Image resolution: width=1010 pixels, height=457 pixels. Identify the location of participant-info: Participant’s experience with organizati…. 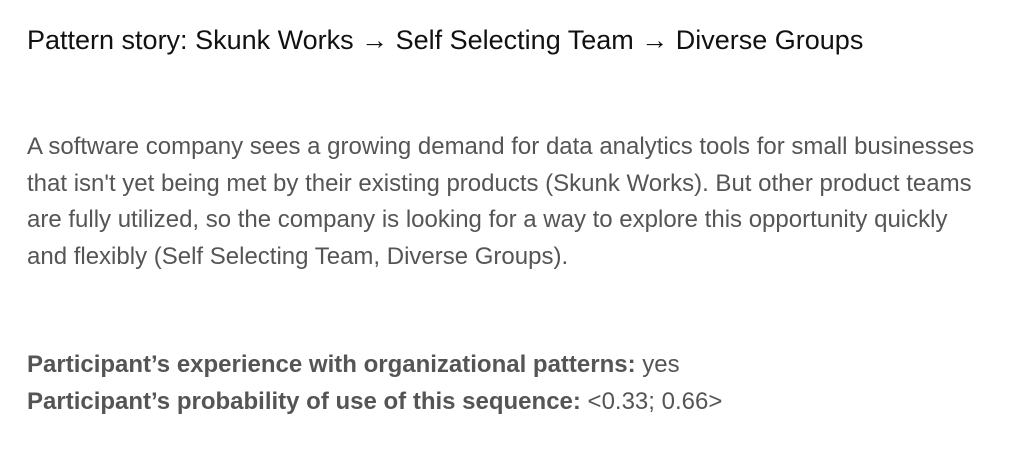
(374, 383).